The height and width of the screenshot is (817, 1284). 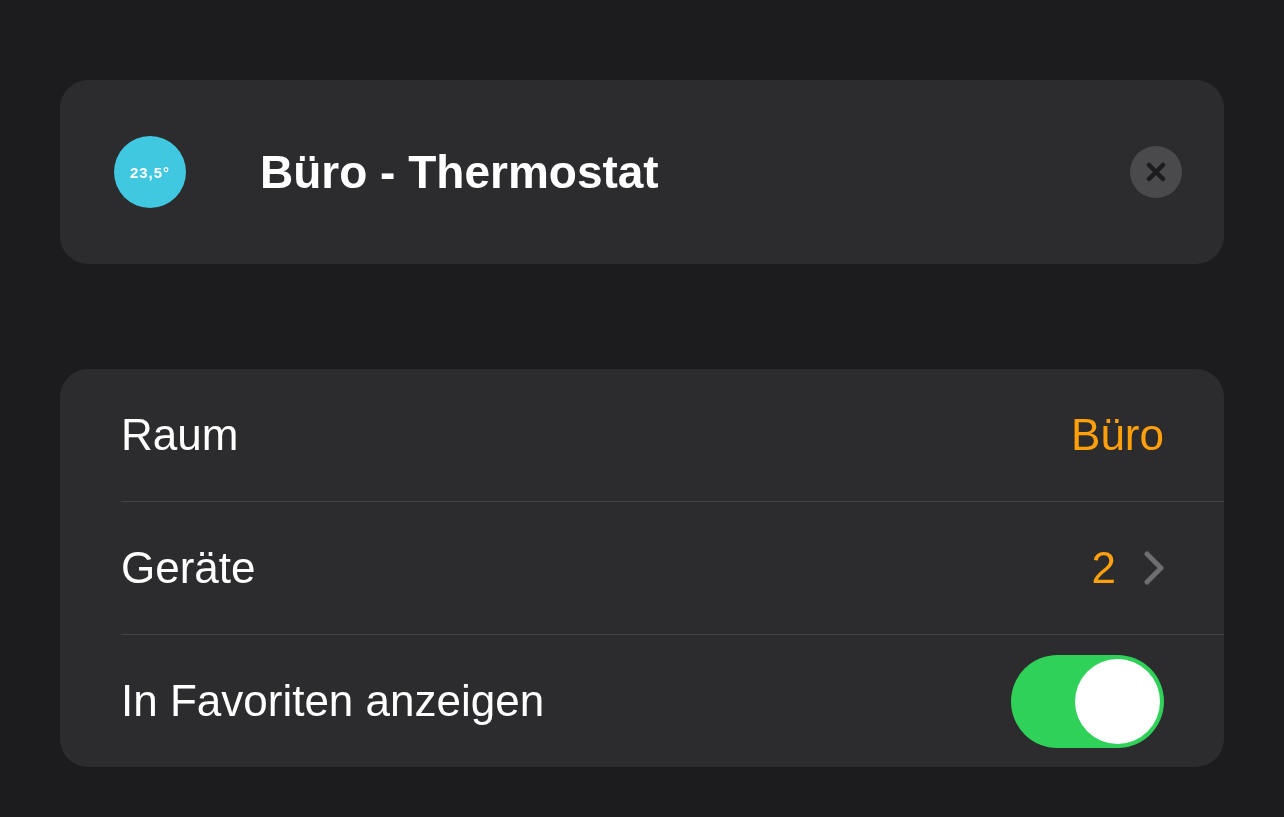 I want to click on device-count: 2, so click(x=1103, y=568).